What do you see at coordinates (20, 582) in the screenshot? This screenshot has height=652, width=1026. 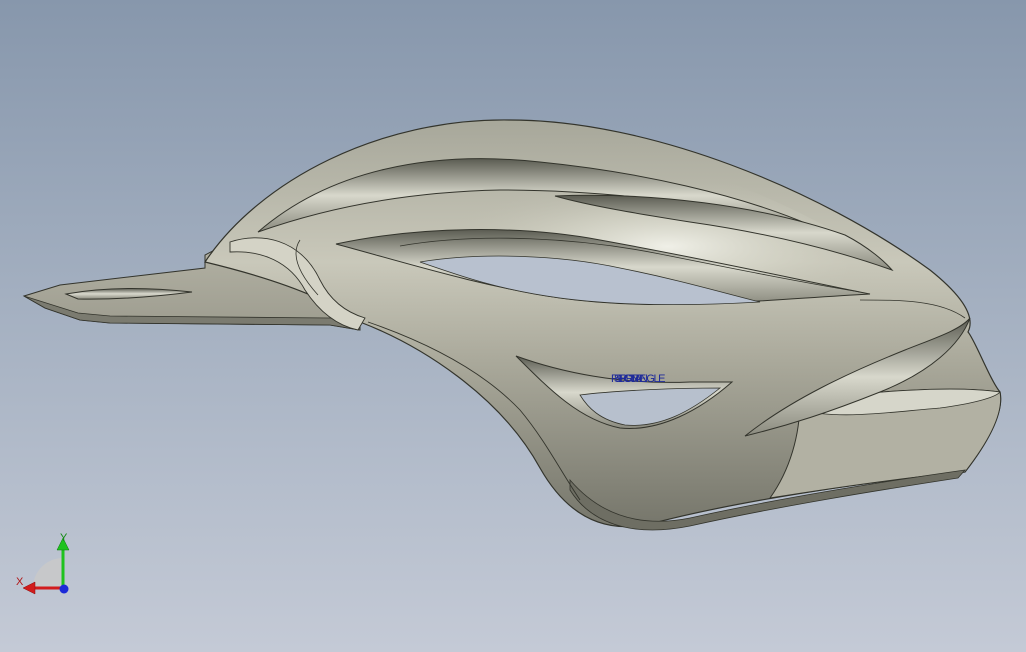 I see `x-axis-label: X` at bounding box center [20, 582].